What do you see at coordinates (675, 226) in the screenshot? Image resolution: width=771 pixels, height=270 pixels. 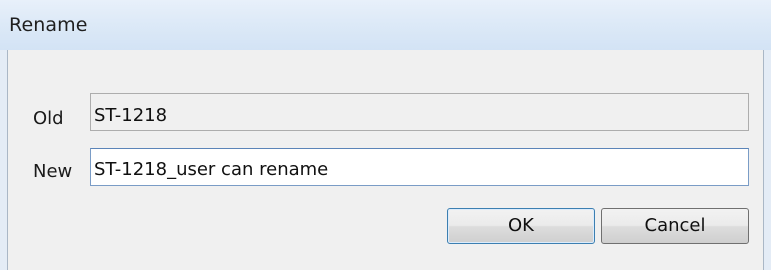 I see `cancel-button: Cancel` at bounding box center [675, 226].